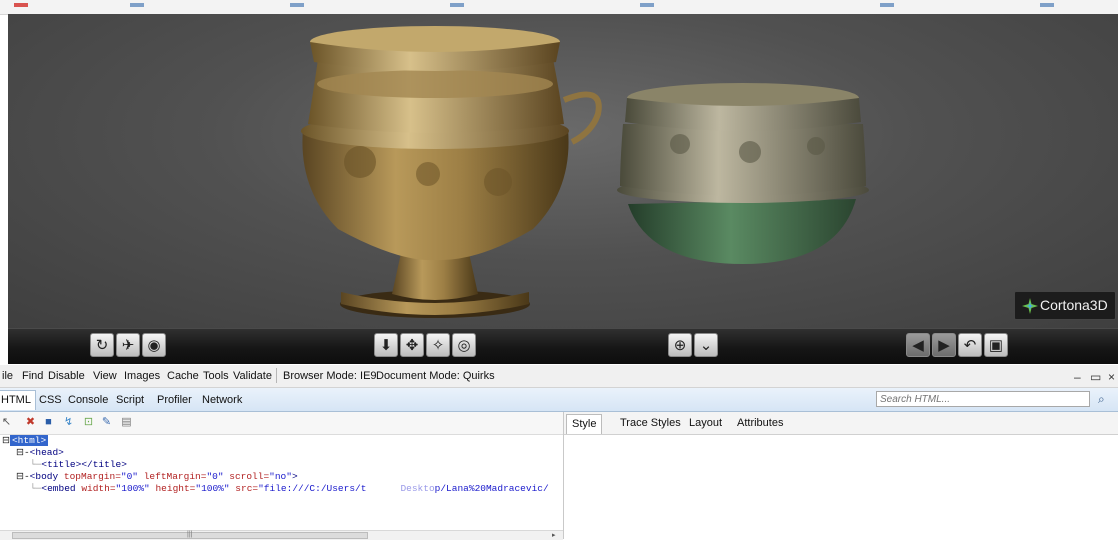 Image resolution: width=1118 pixels, height=540 pixels. What do you see at coordinates (29, 440) in the screenshot?
I see `html-tag: <html>` at bounding box center [29, 440].